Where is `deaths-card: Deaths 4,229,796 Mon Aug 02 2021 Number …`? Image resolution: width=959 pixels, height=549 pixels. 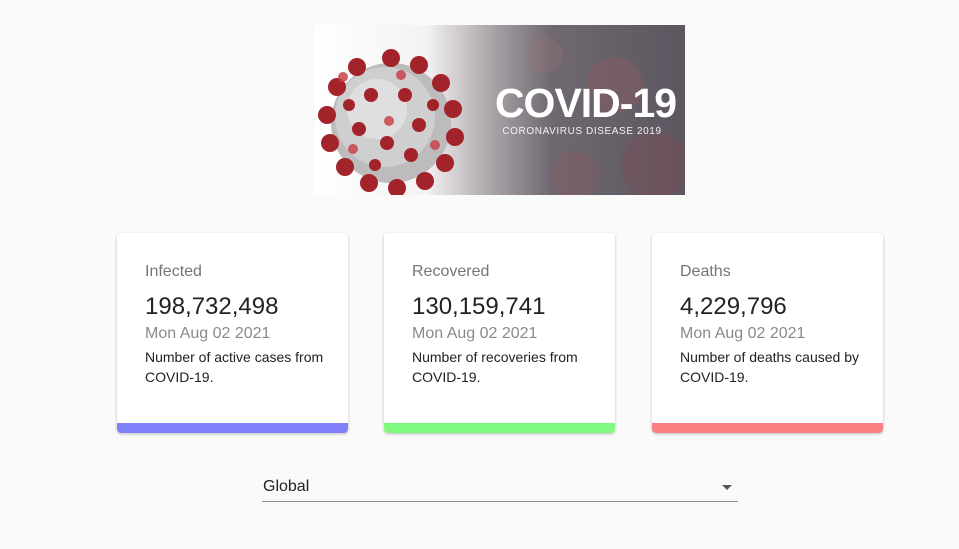
deaths-card: Deaths 4,229,796 Mon Aug 02 2021 Number … is located at coordinates (767, 333).